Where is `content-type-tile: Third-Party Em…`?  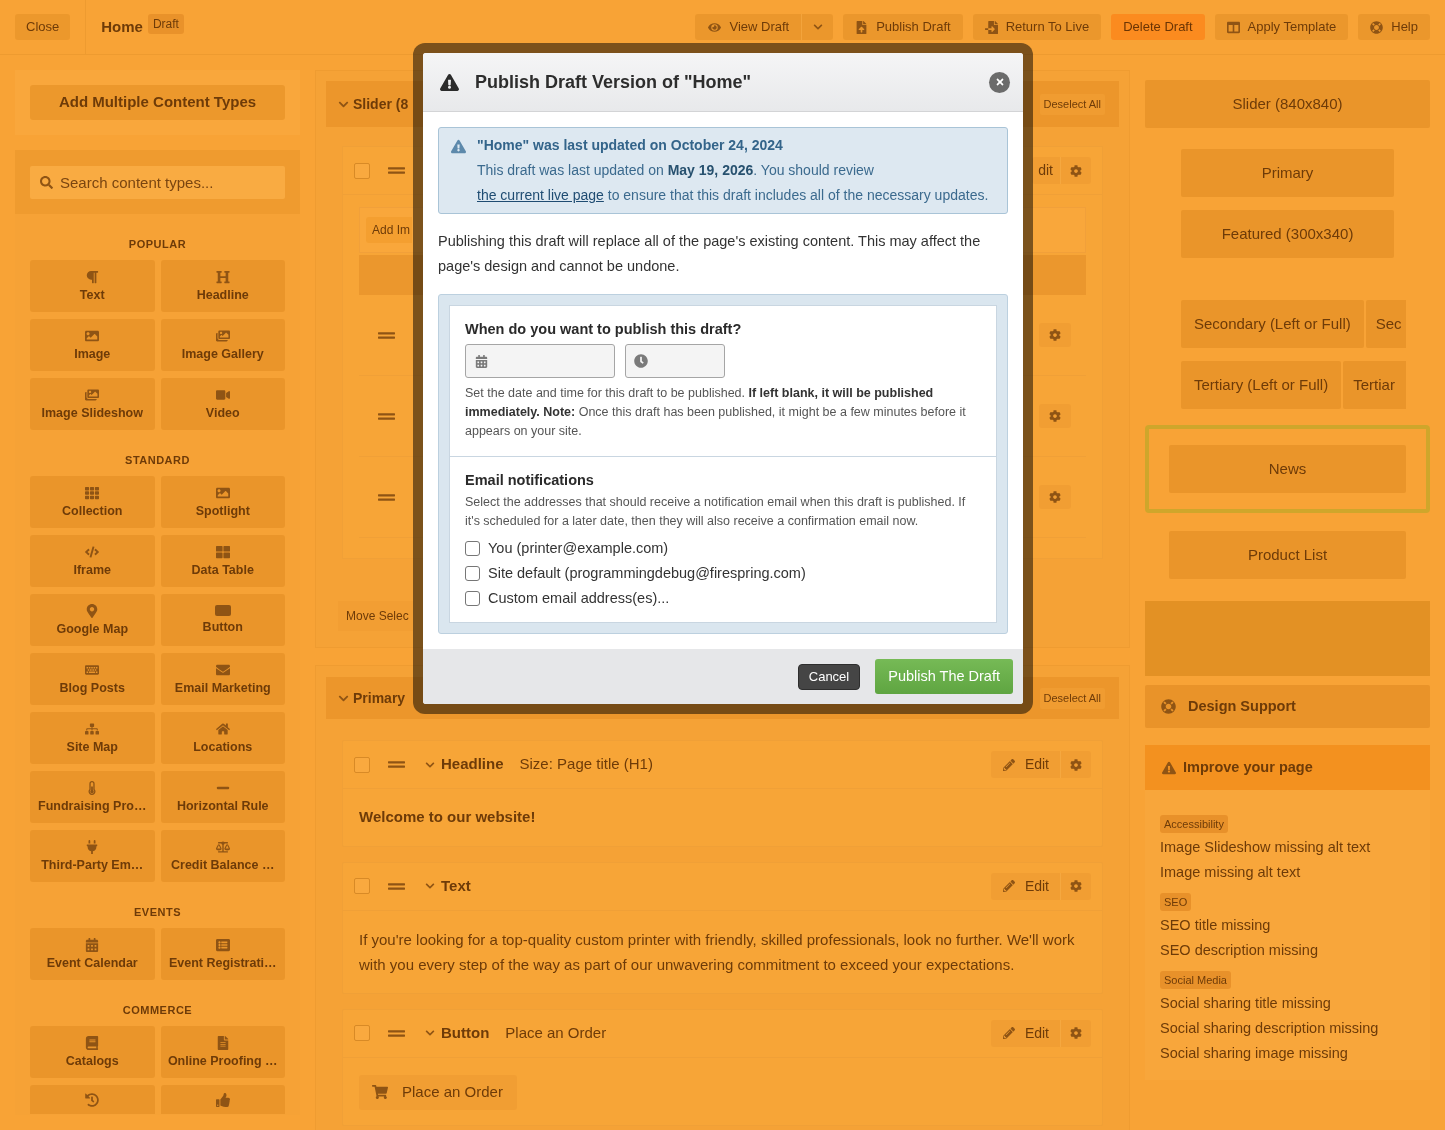
content-type-tile: Third-Party Em… is located at coordinates (92, 856).